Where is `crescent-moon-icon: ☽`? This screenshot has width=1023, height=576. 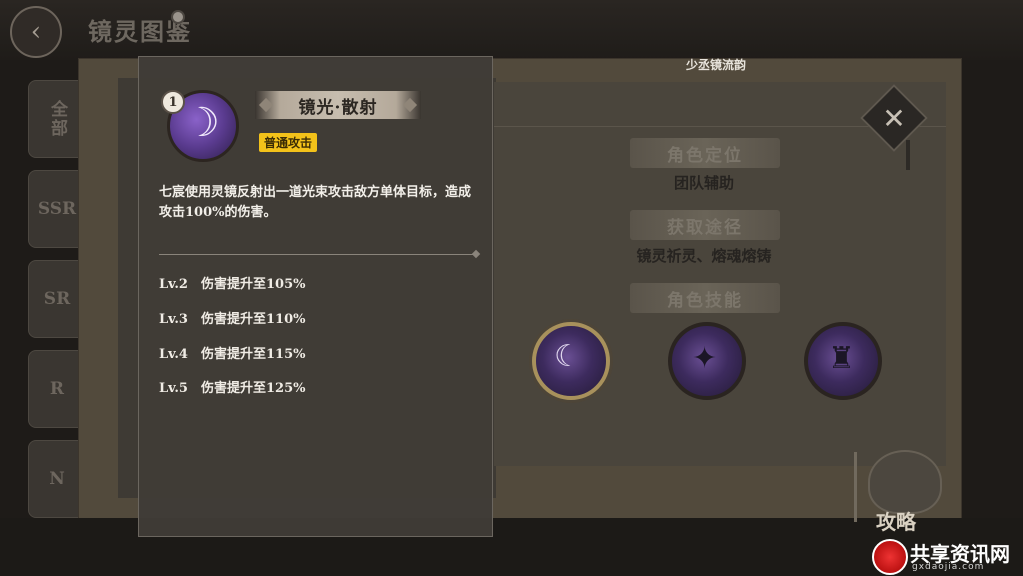
crescent-moon-icon: ☽ is located at coordinates (202, 123).